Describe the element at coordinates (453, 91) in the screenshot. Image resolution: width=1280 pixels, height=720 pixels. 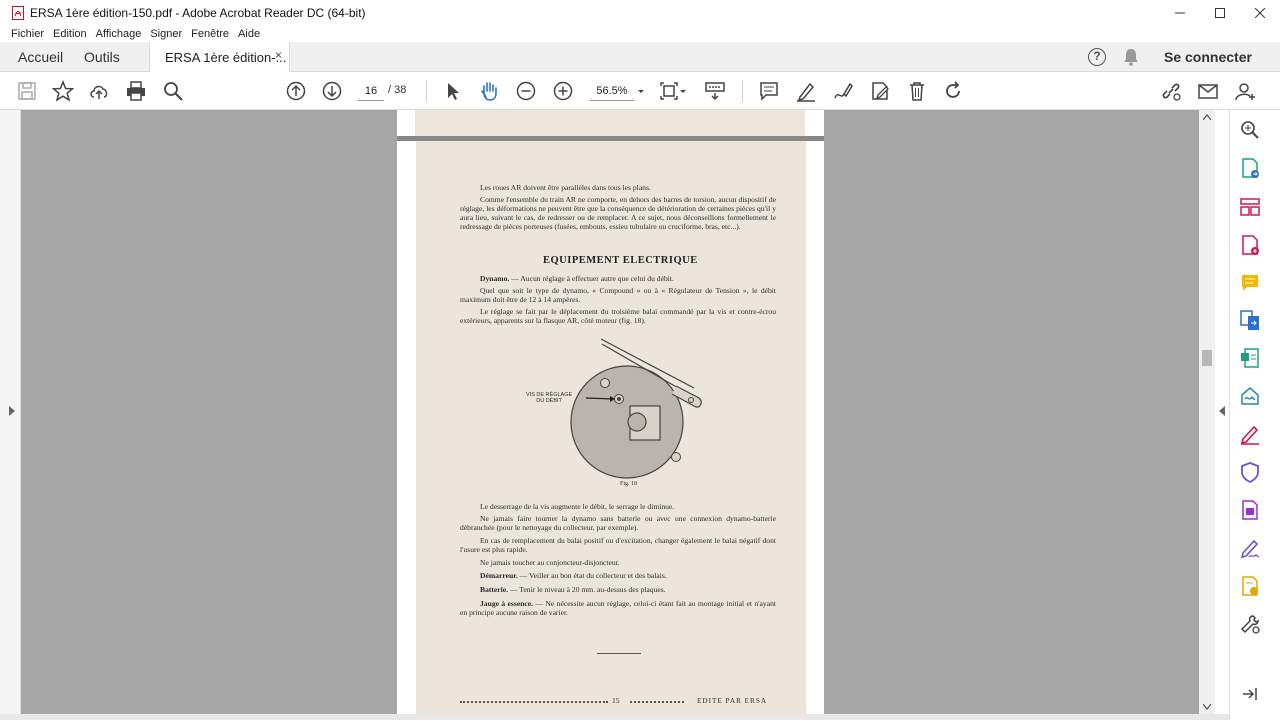
I see `select-cursor-icon` at that location.